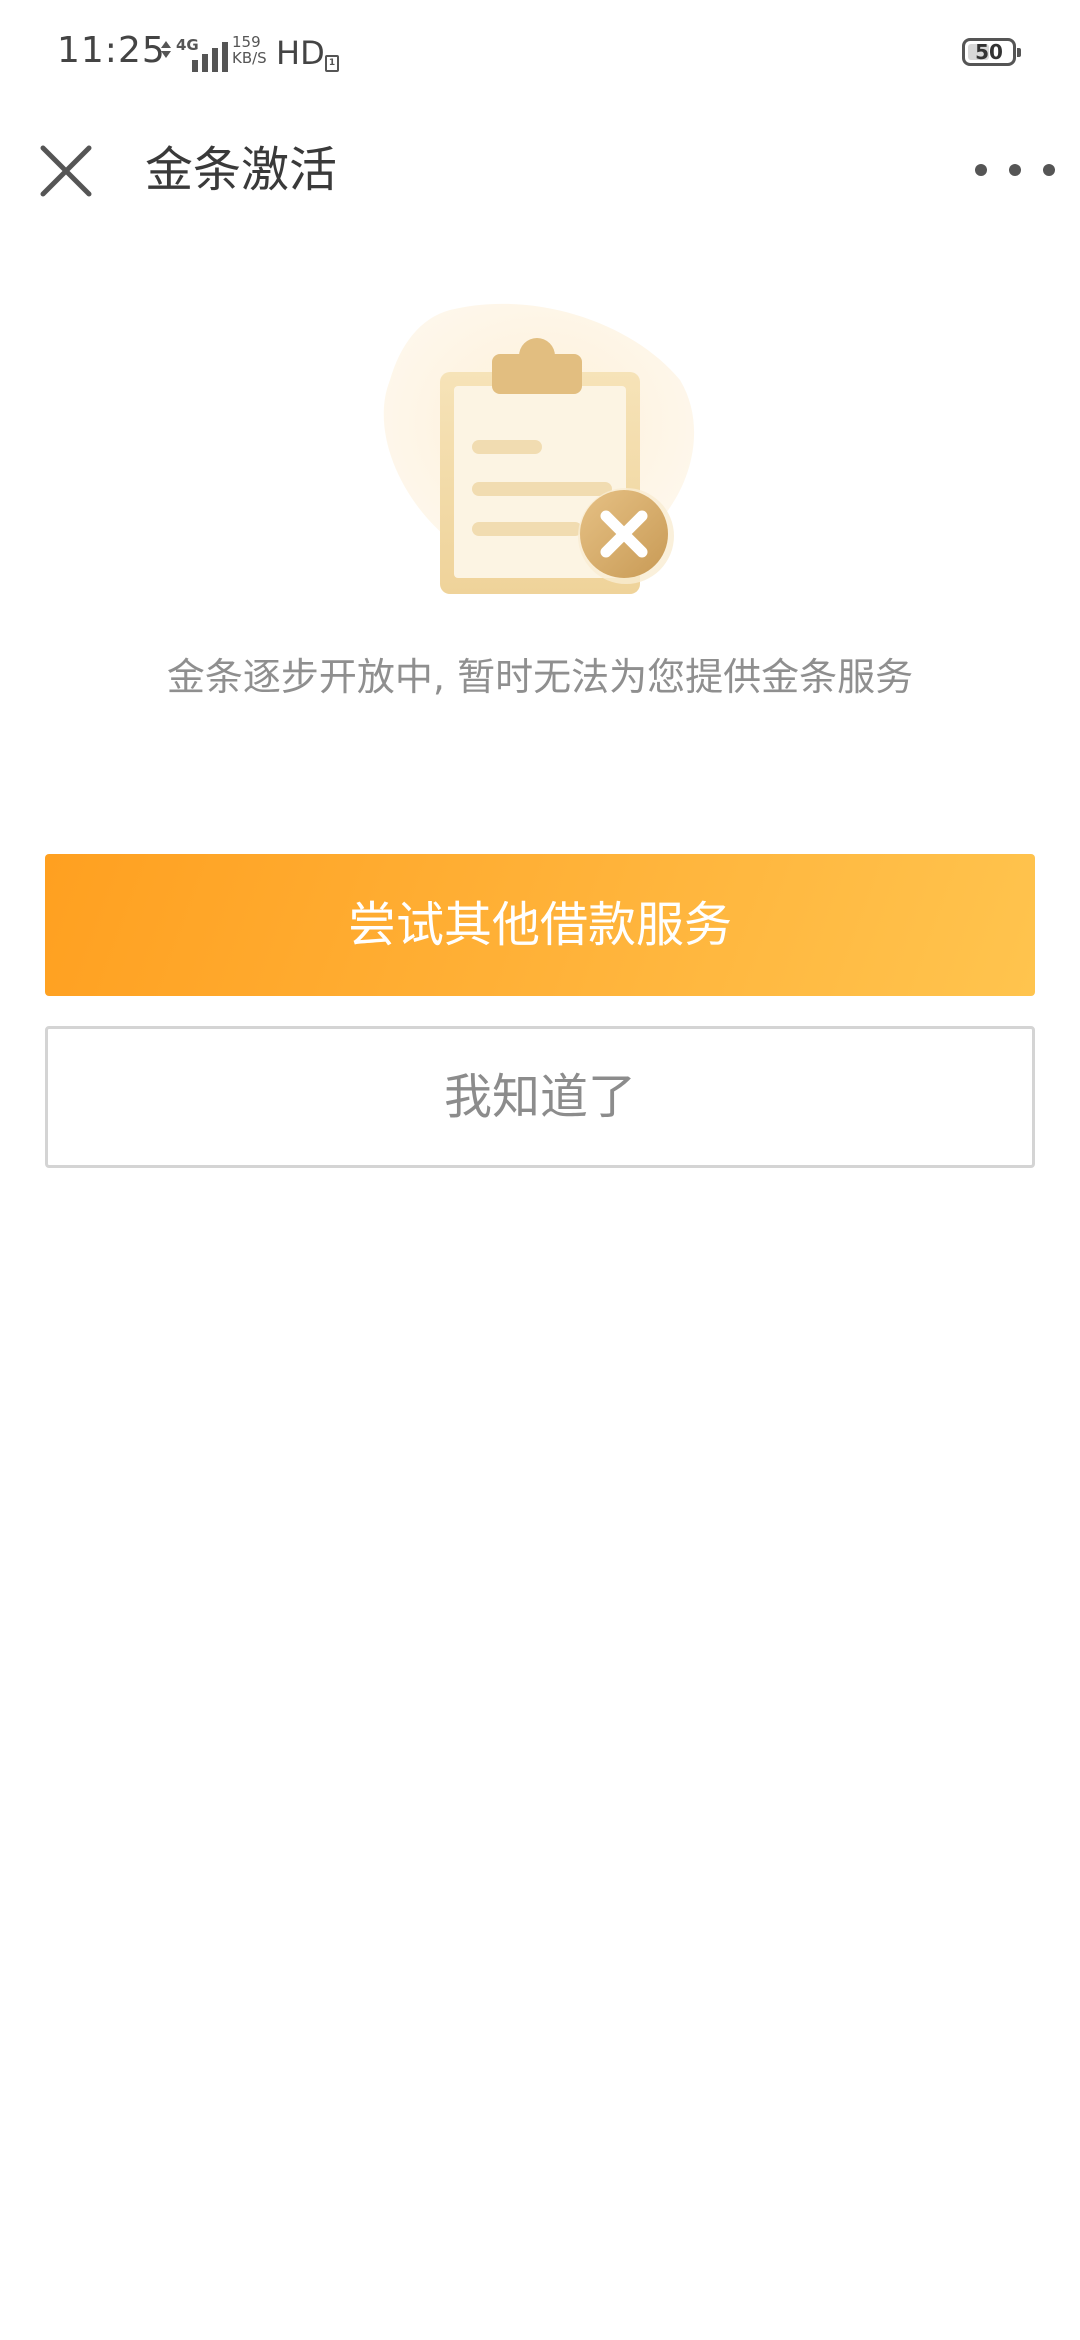  Describe the element at coordinates (300, 53) in the screenshot. I see `hd-voice-label: HD` at that location.